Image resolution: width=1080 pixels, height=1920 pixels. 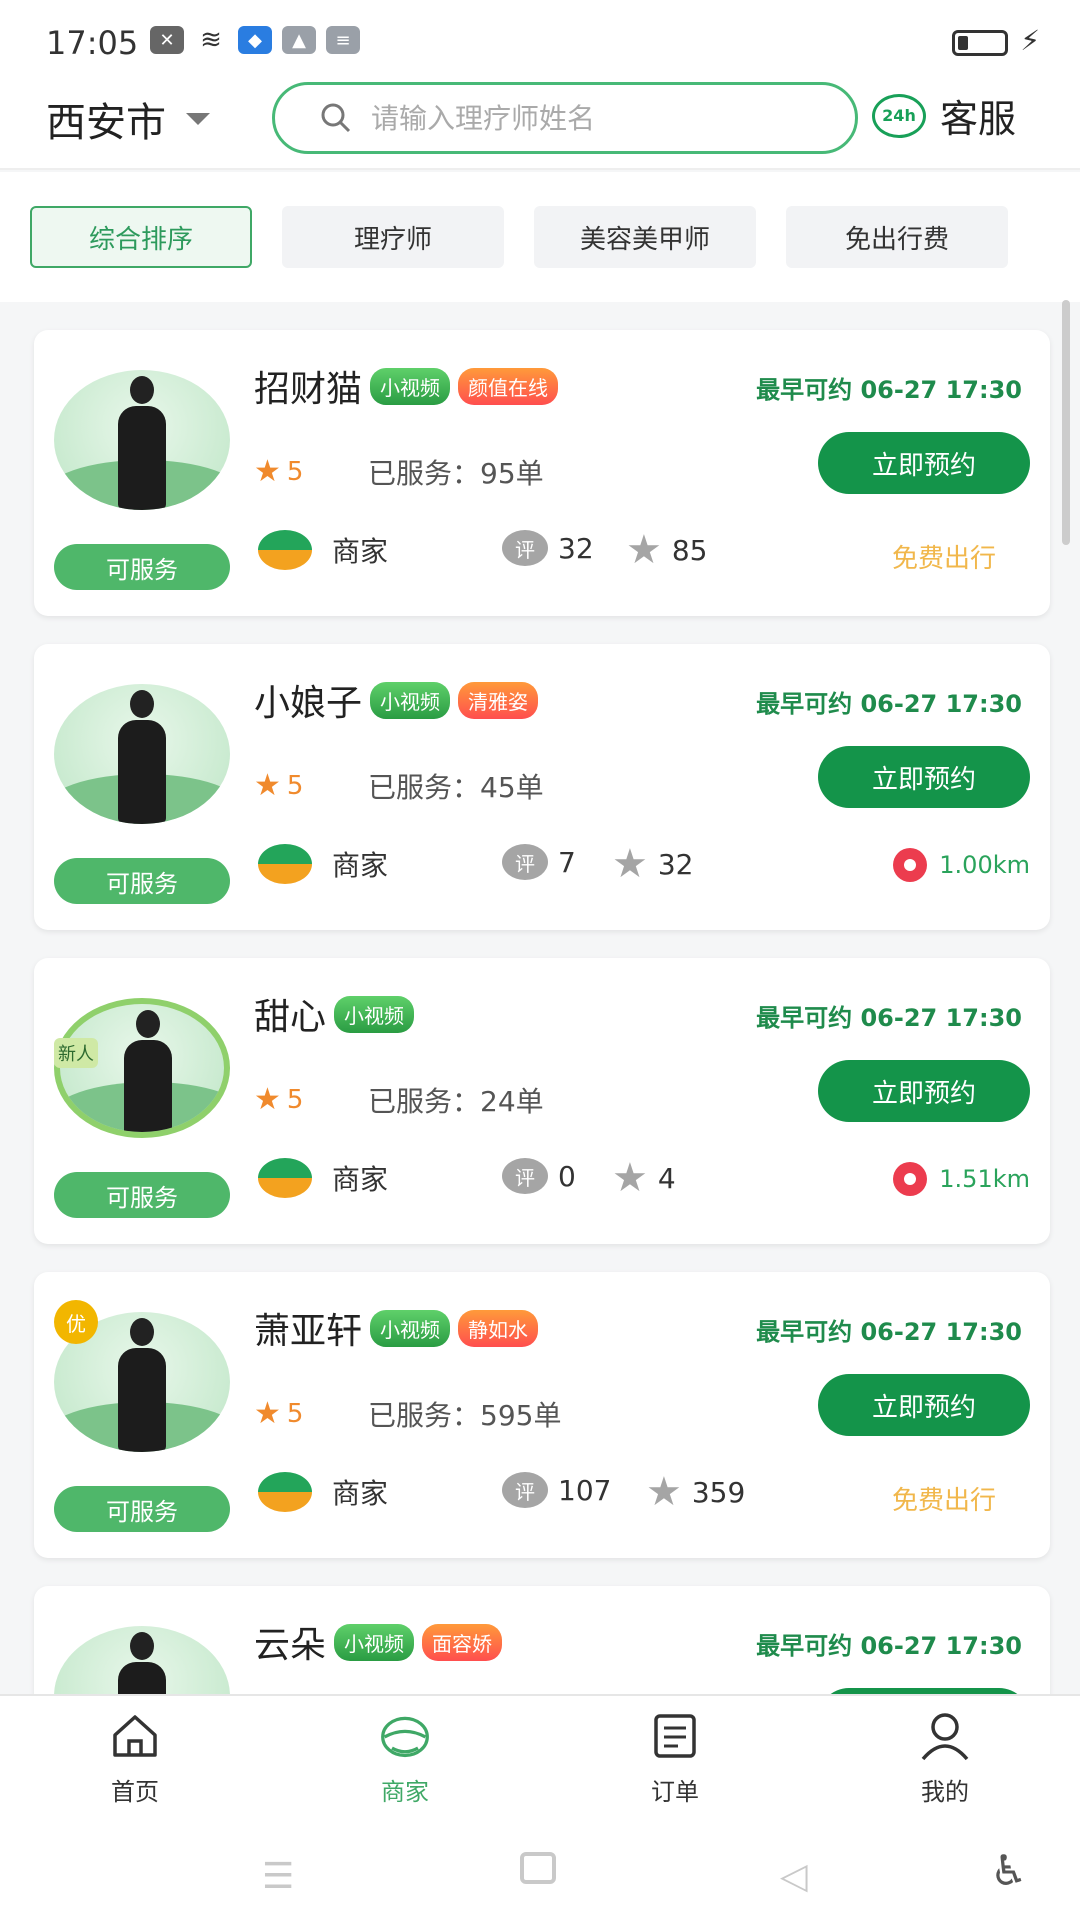 I want to click on menu-icon: ☰, so click(x=278, y=1876).